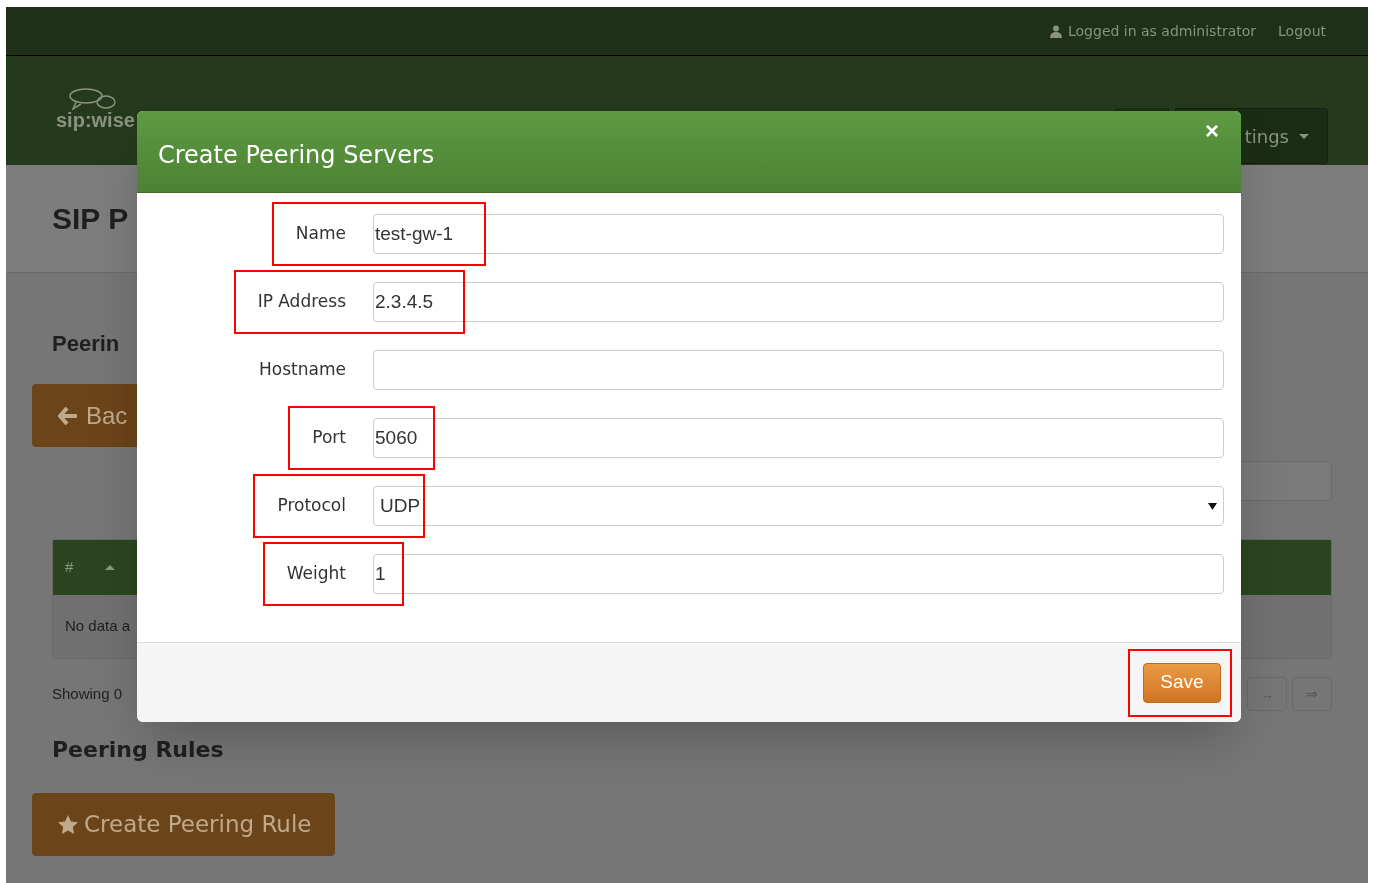 This screenshot has width=1373, height=883. What do you see at coordinates (320, 234) in the screenshot?
I see `field-label: Name` at bounding box center [320, 234].